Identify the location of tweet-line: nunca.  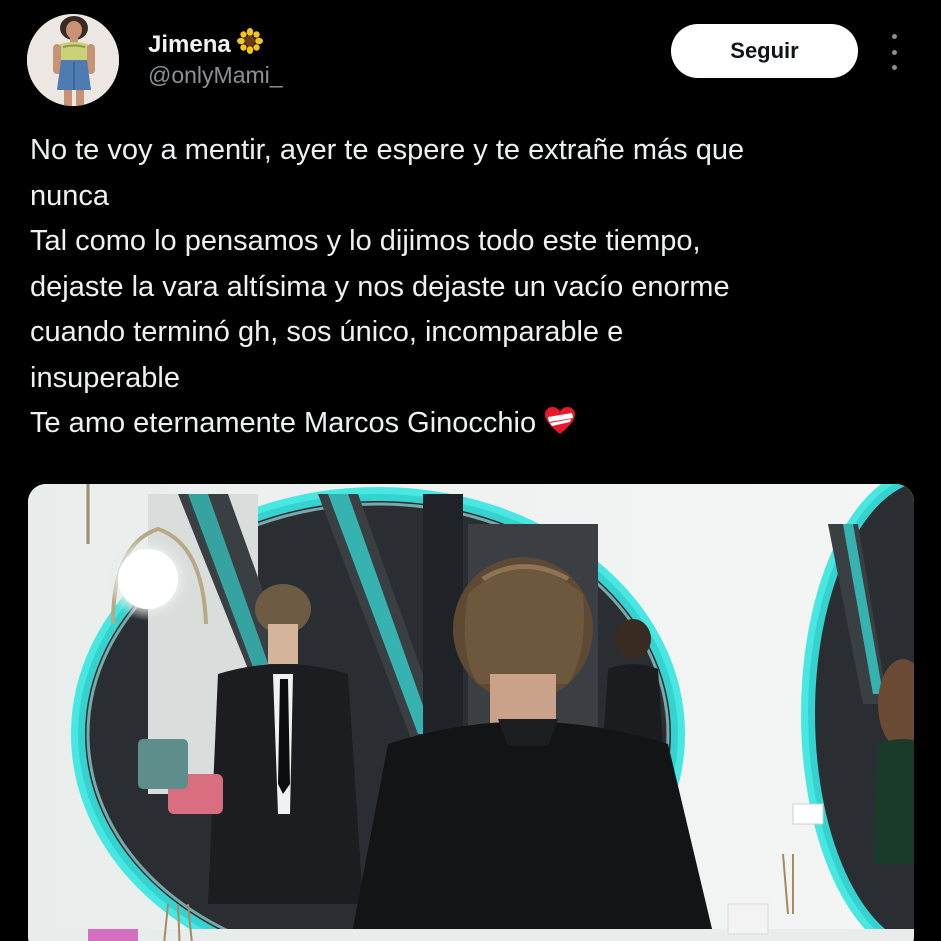
(70, 195).